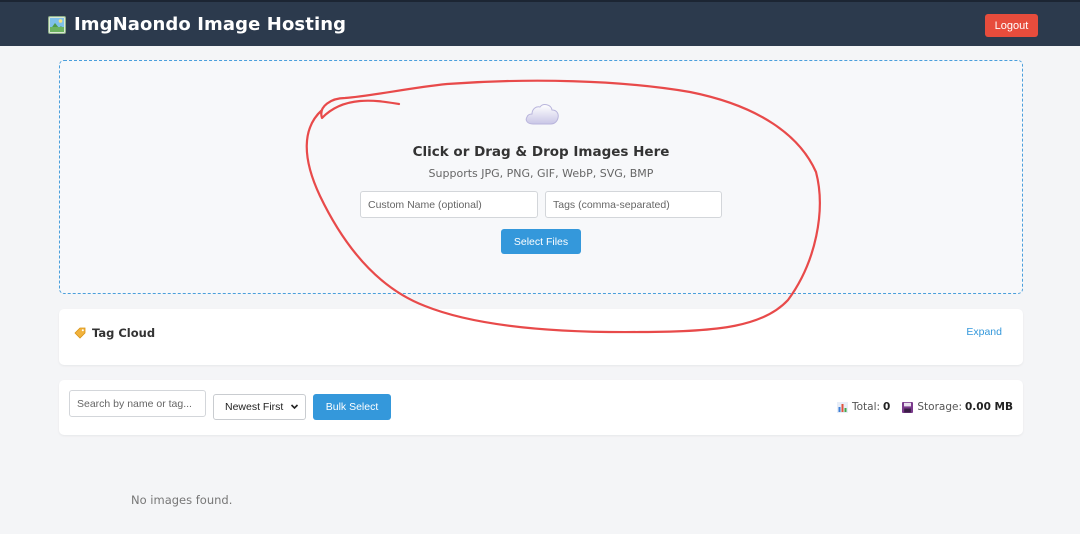  I want to click on logout-button: Logout, so click(1011, 25).